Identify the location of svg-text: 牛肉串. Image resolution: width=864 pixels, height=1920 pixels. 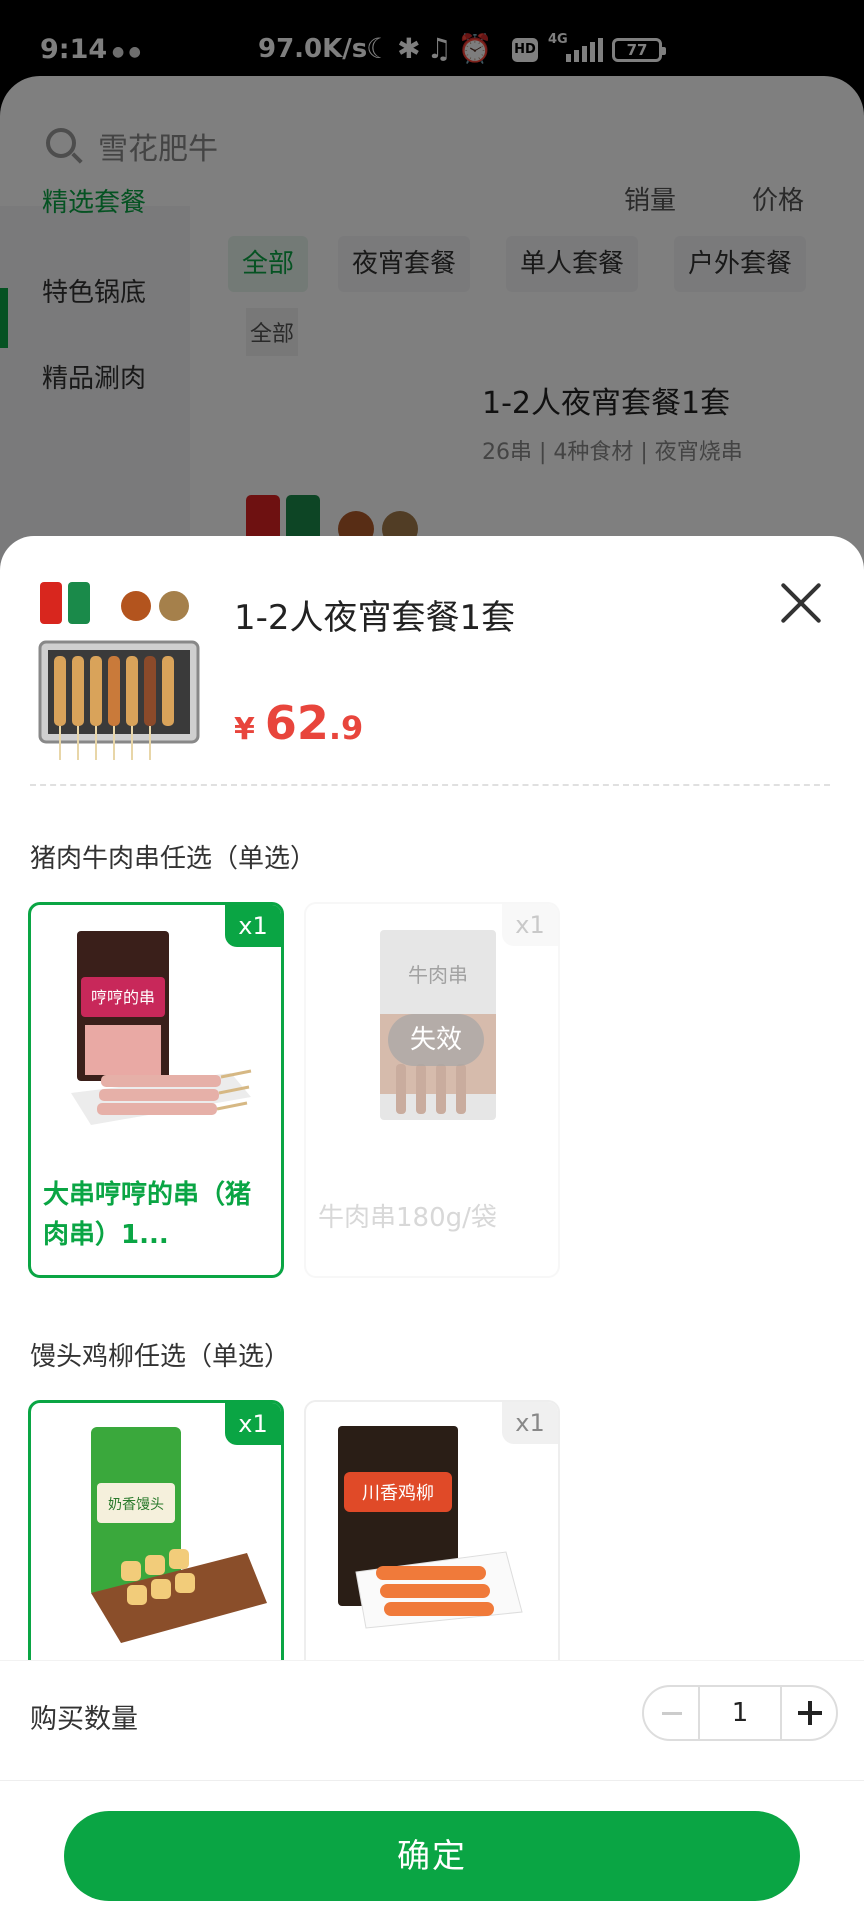
(438, 975).